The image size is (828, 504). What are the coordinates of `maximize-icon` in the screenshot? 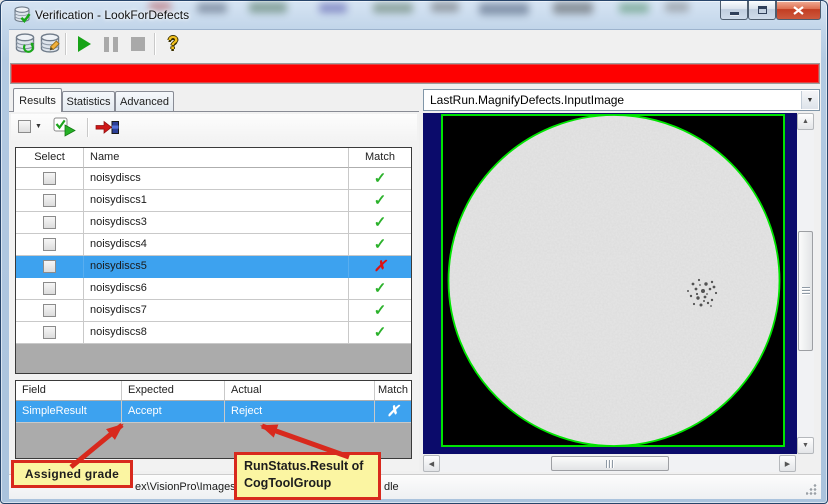 It's located at (762, 10).